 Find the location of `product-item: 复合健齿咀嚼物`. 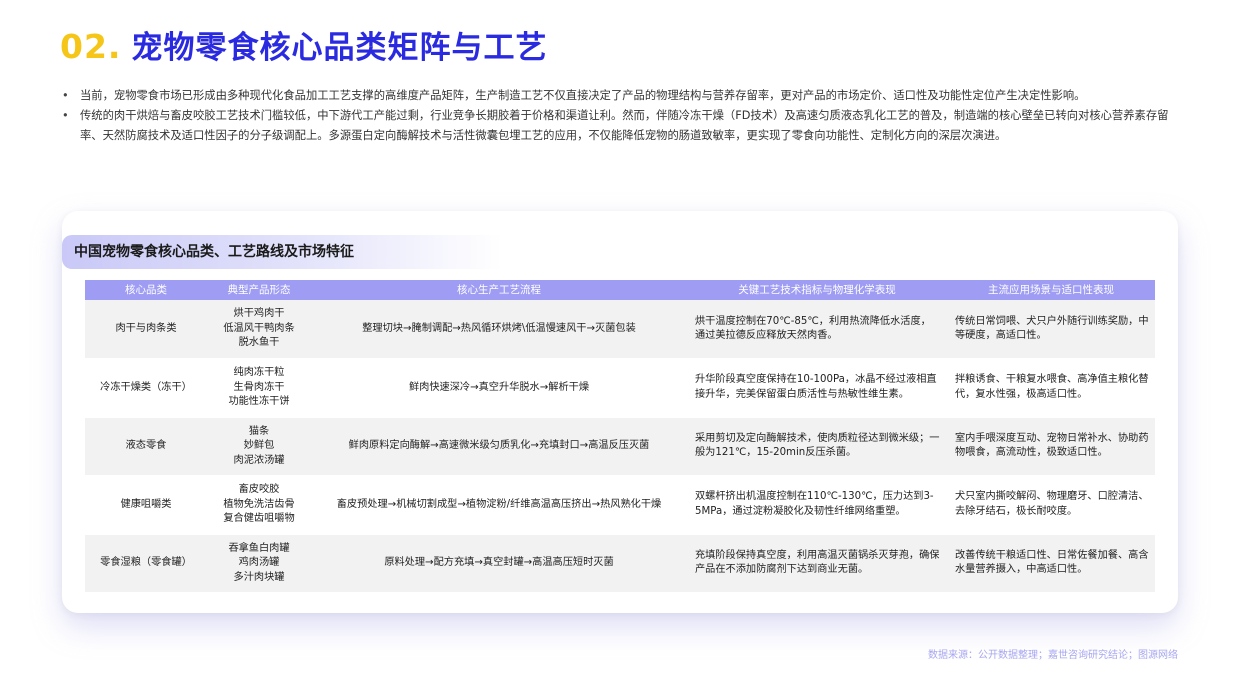

product-item: 复合健齿咀嚼物 is located at coordinates (259, 518).